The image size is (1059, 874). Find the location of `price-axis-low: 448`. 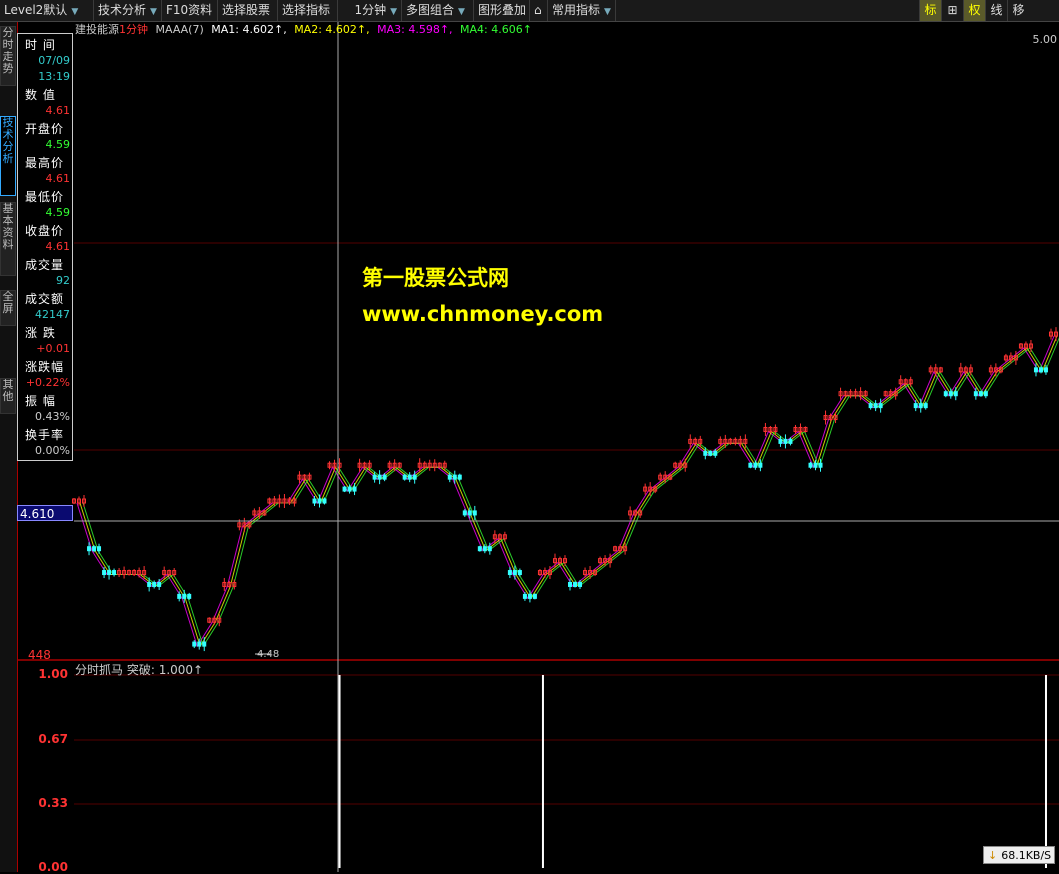

price-axis-low: 448 is located at coordinates (39, 655).